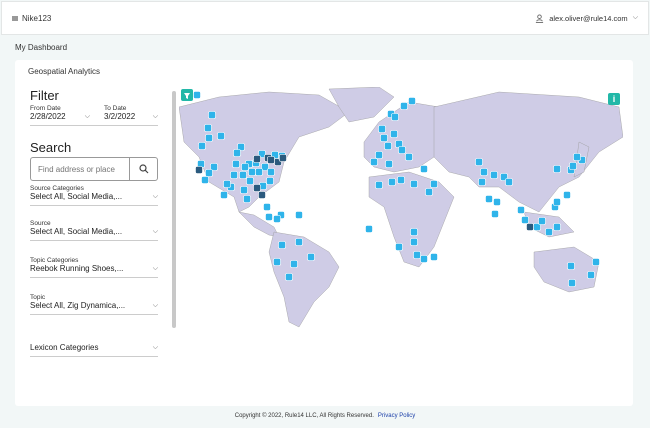  What do you see at coordinates (396, 416) in the screenshot?
I see `privacy-policy-link: Privacy Policy` at bounding box center [396, 416].